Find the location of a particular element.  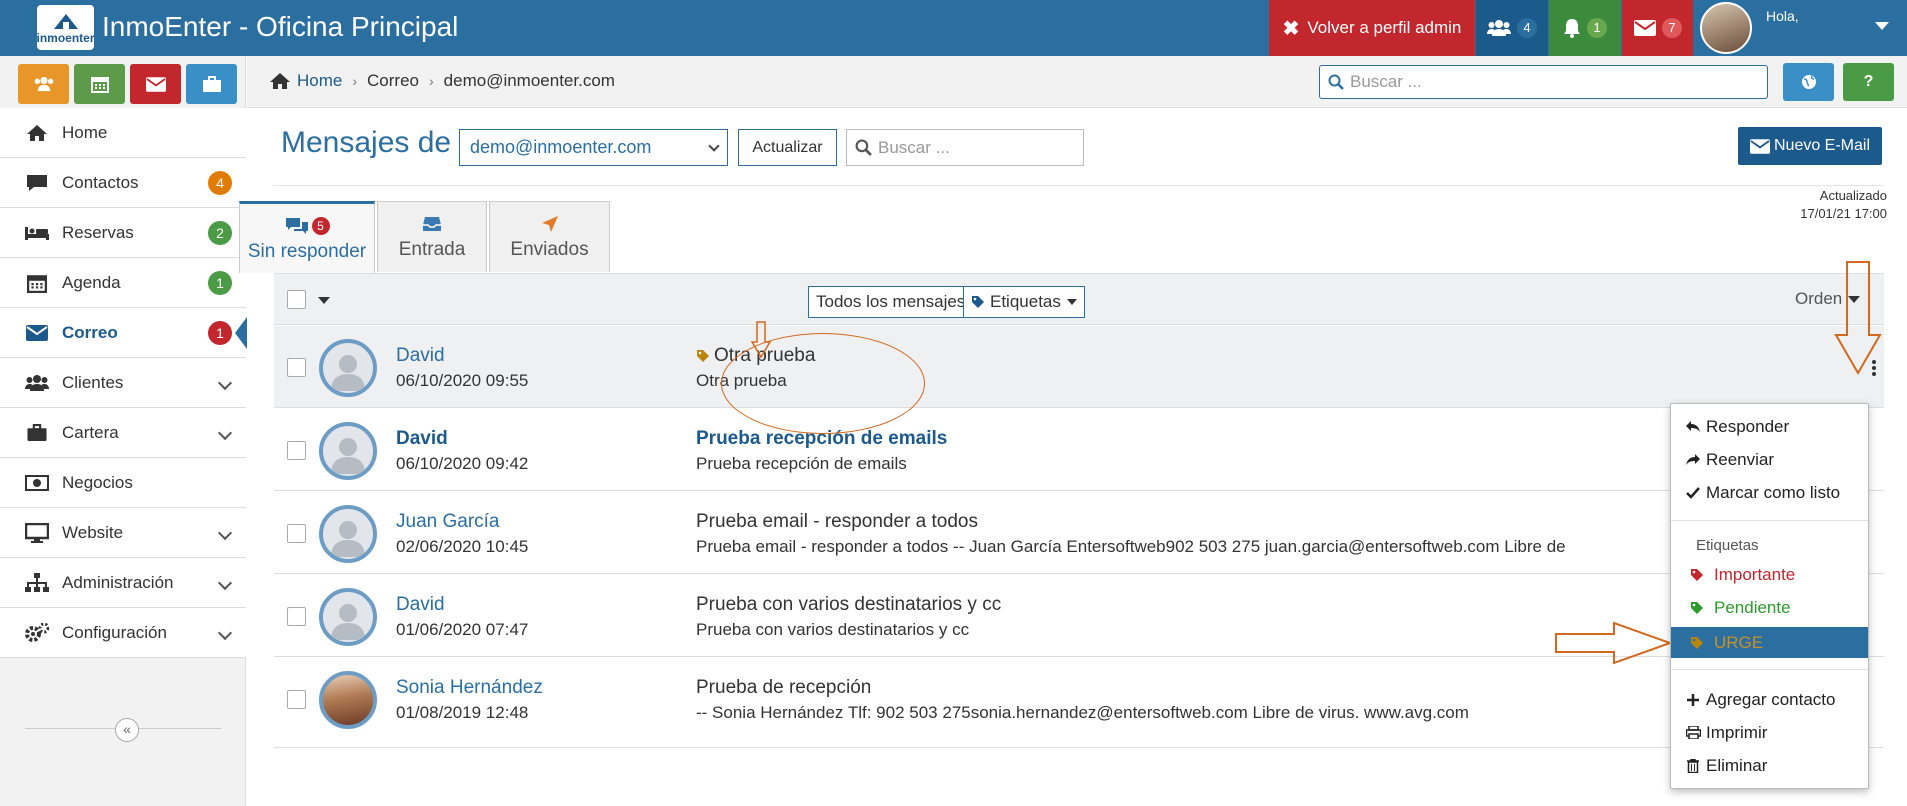

back-to-admin-label: Volver a perfil admin is located at coordinates (1384, 27).